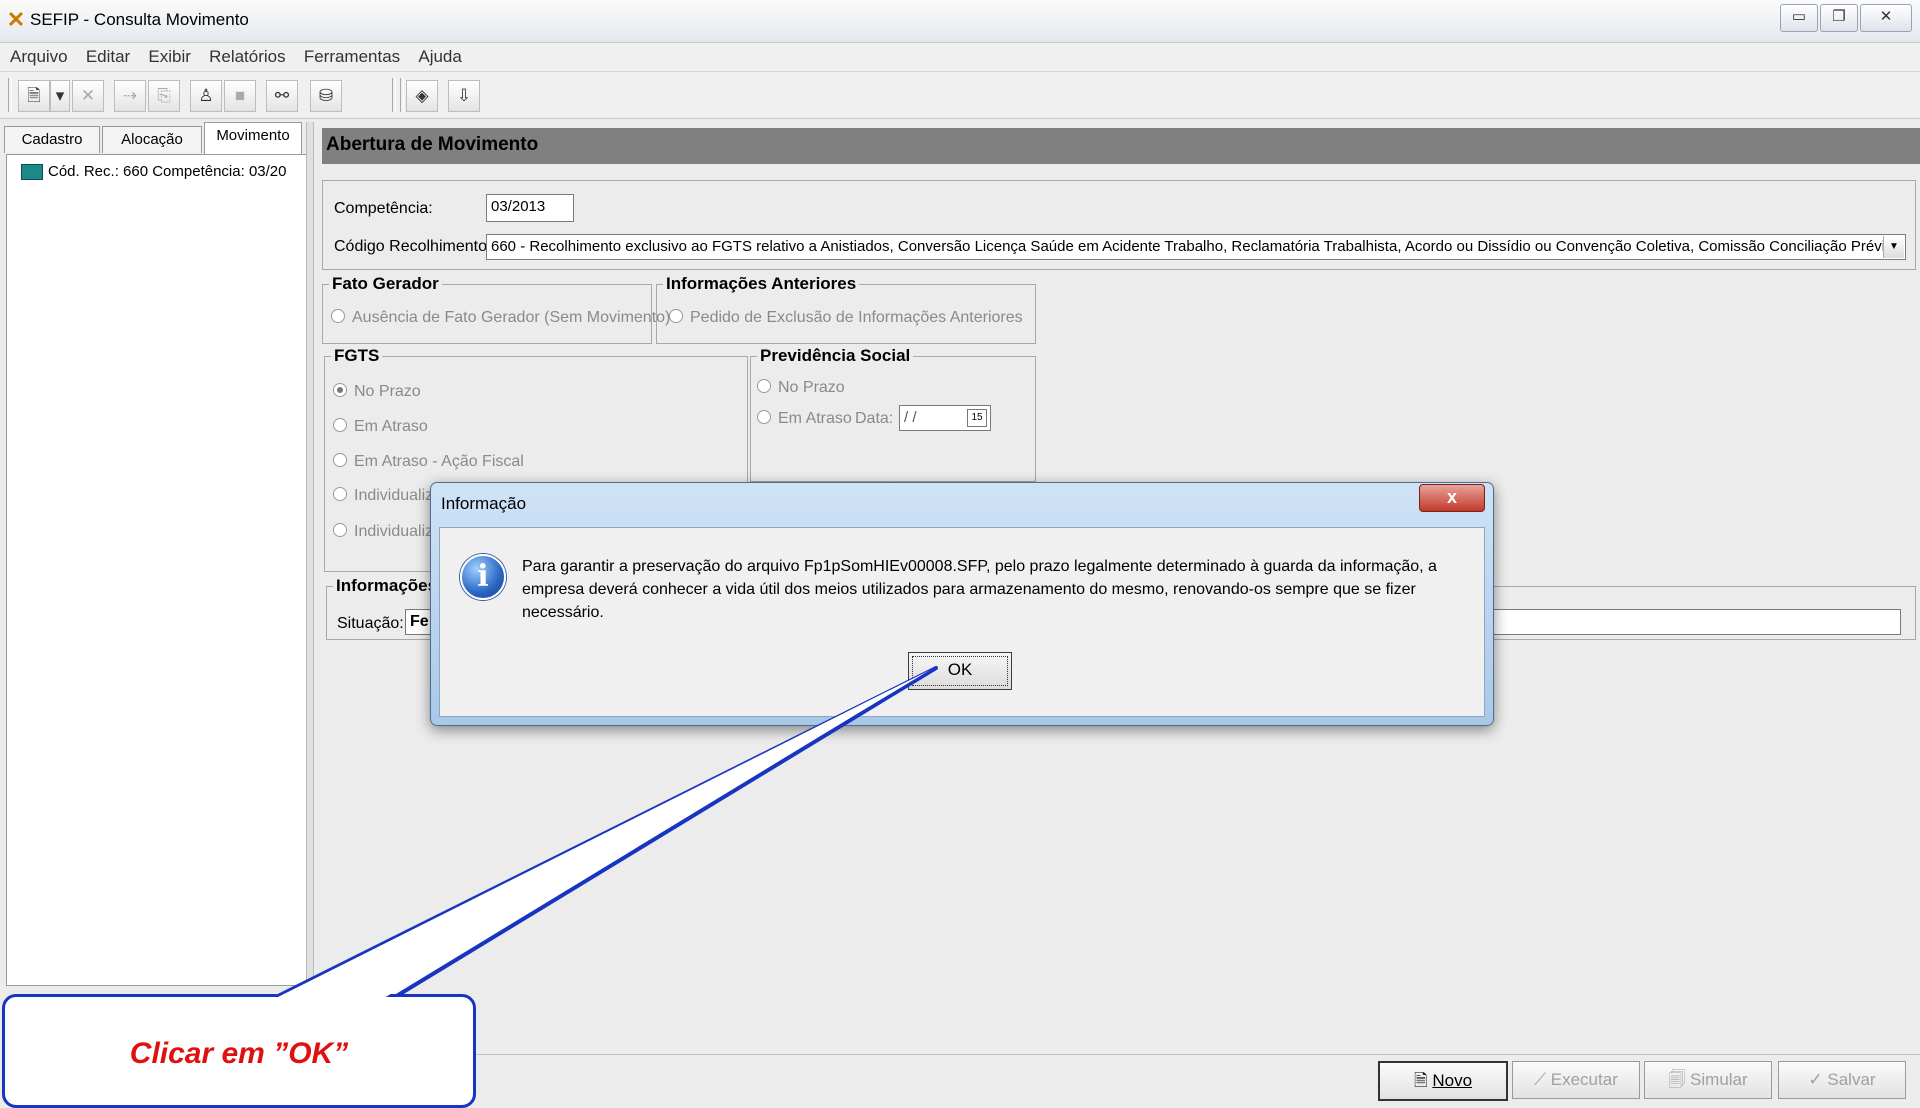  I want to click on callout-text: Clicar em ”OK”, so click(239, 1053).